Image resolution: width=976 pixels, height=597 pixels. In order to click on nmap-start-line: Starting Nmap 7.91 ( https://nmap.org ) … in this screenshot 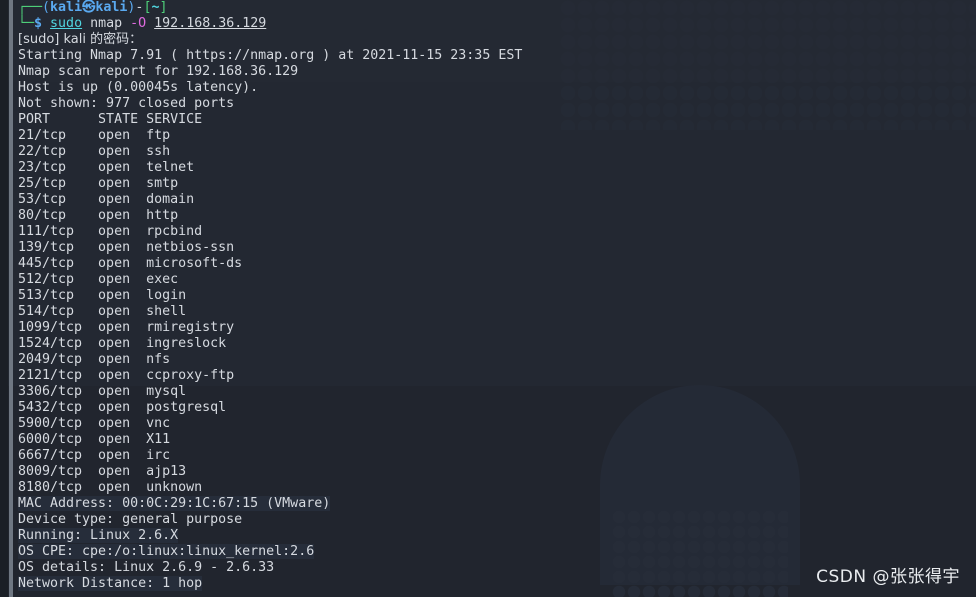, I will do `click(270, 55)`.